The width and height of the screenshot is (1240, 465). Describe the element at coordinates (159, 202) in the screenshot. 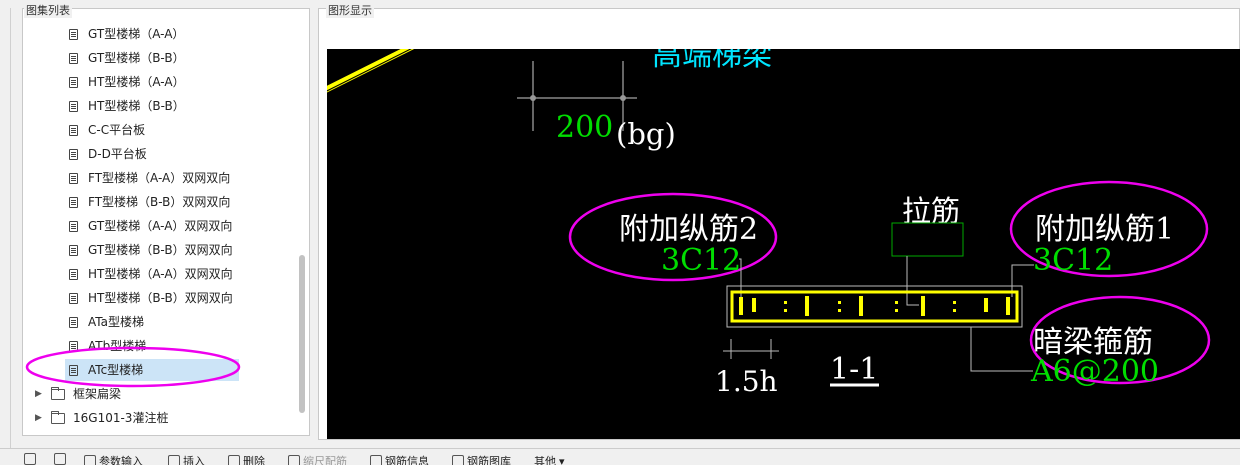

I see `tree-item-label: FT型楼梯（B-B）双网双向` at that location.